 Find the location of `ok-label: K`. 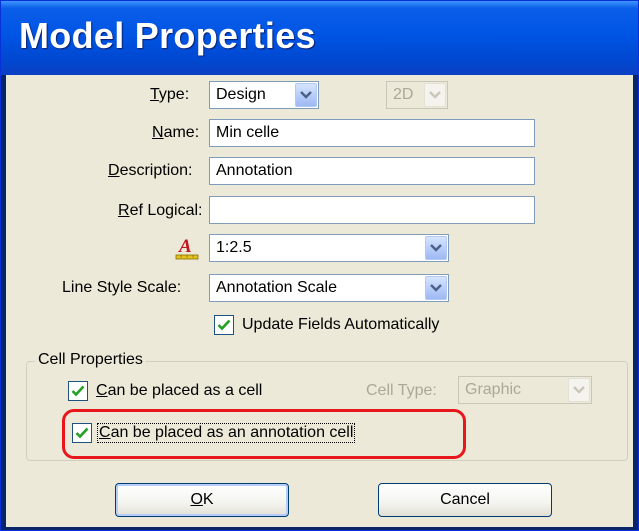

ok-label: K is located at coordinates (208, 499).